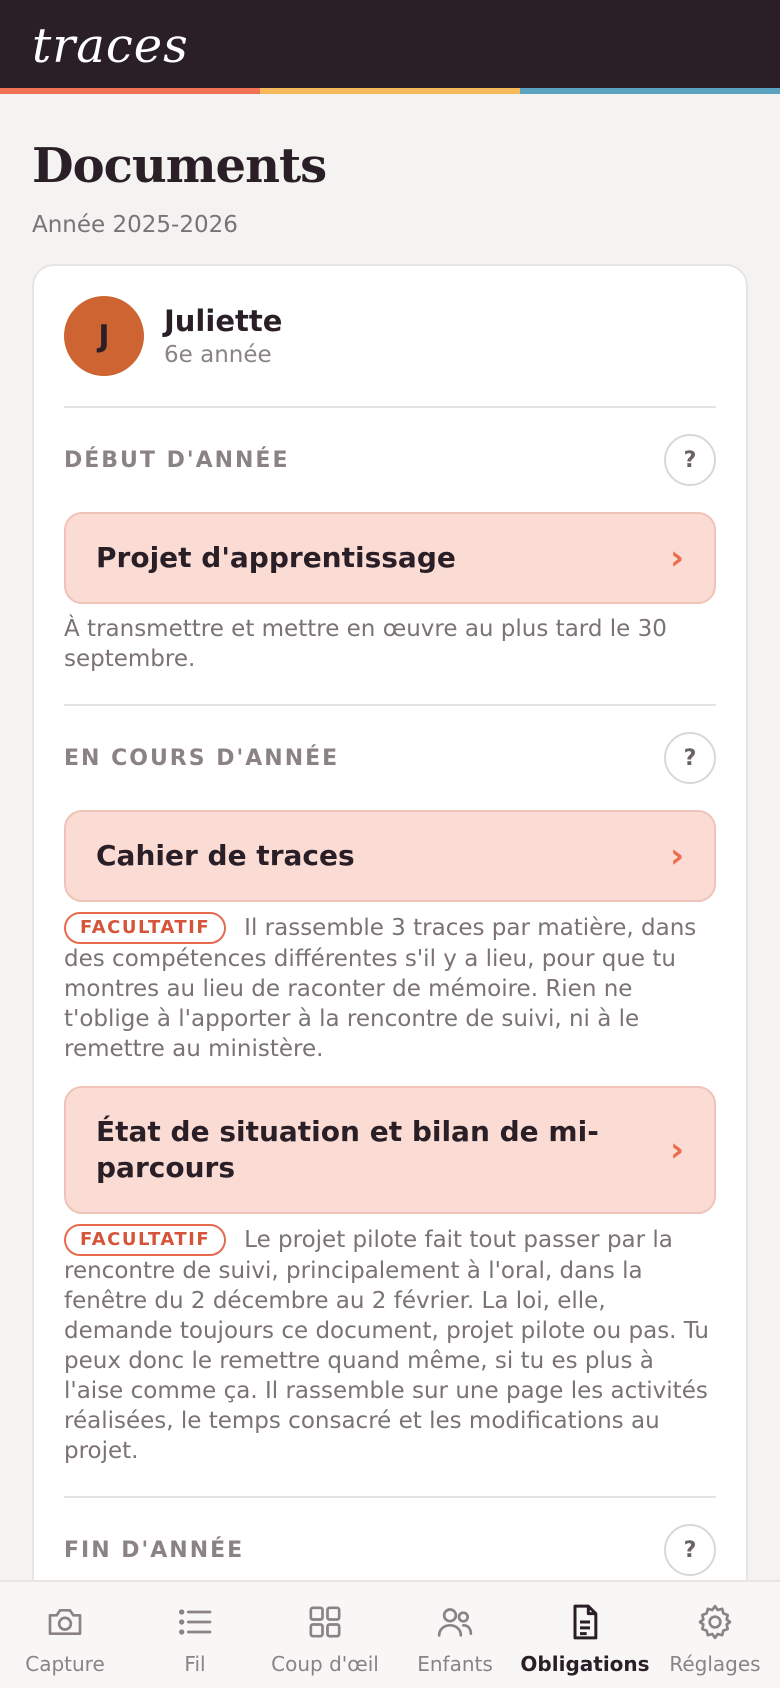 The width and height of the screenshot is (780, 1688). Describe the element at coordinates (585, 1664) in the screenshot. I see `tab-label: Obligations` at that location.